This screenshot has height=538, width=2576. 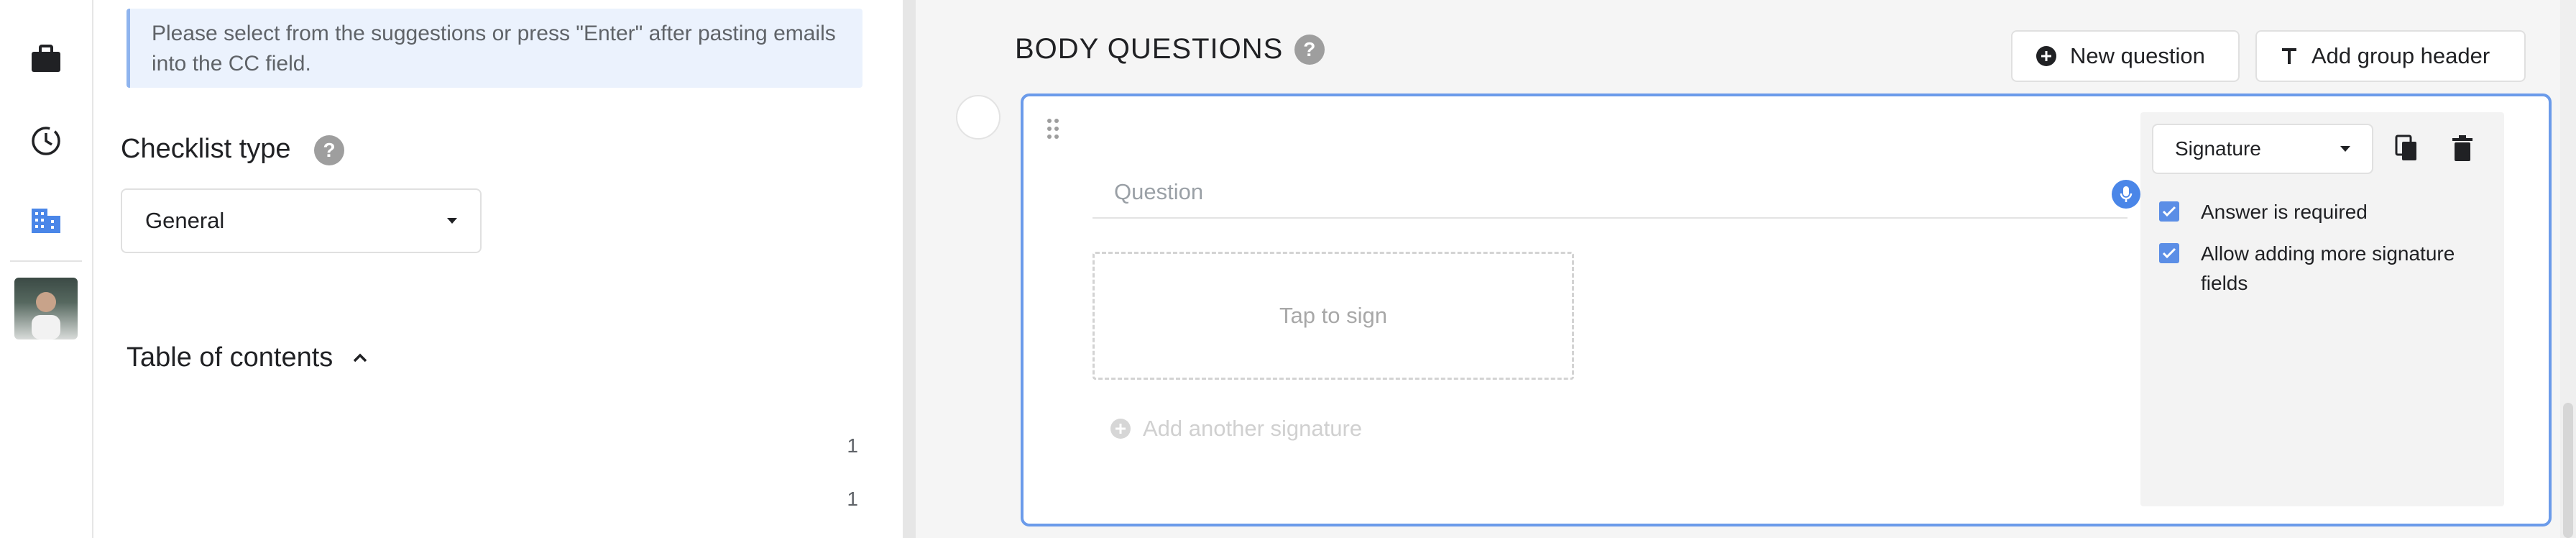 I want to click on add-another-signature-button: Add another signature, so click(x=1236, y=429).